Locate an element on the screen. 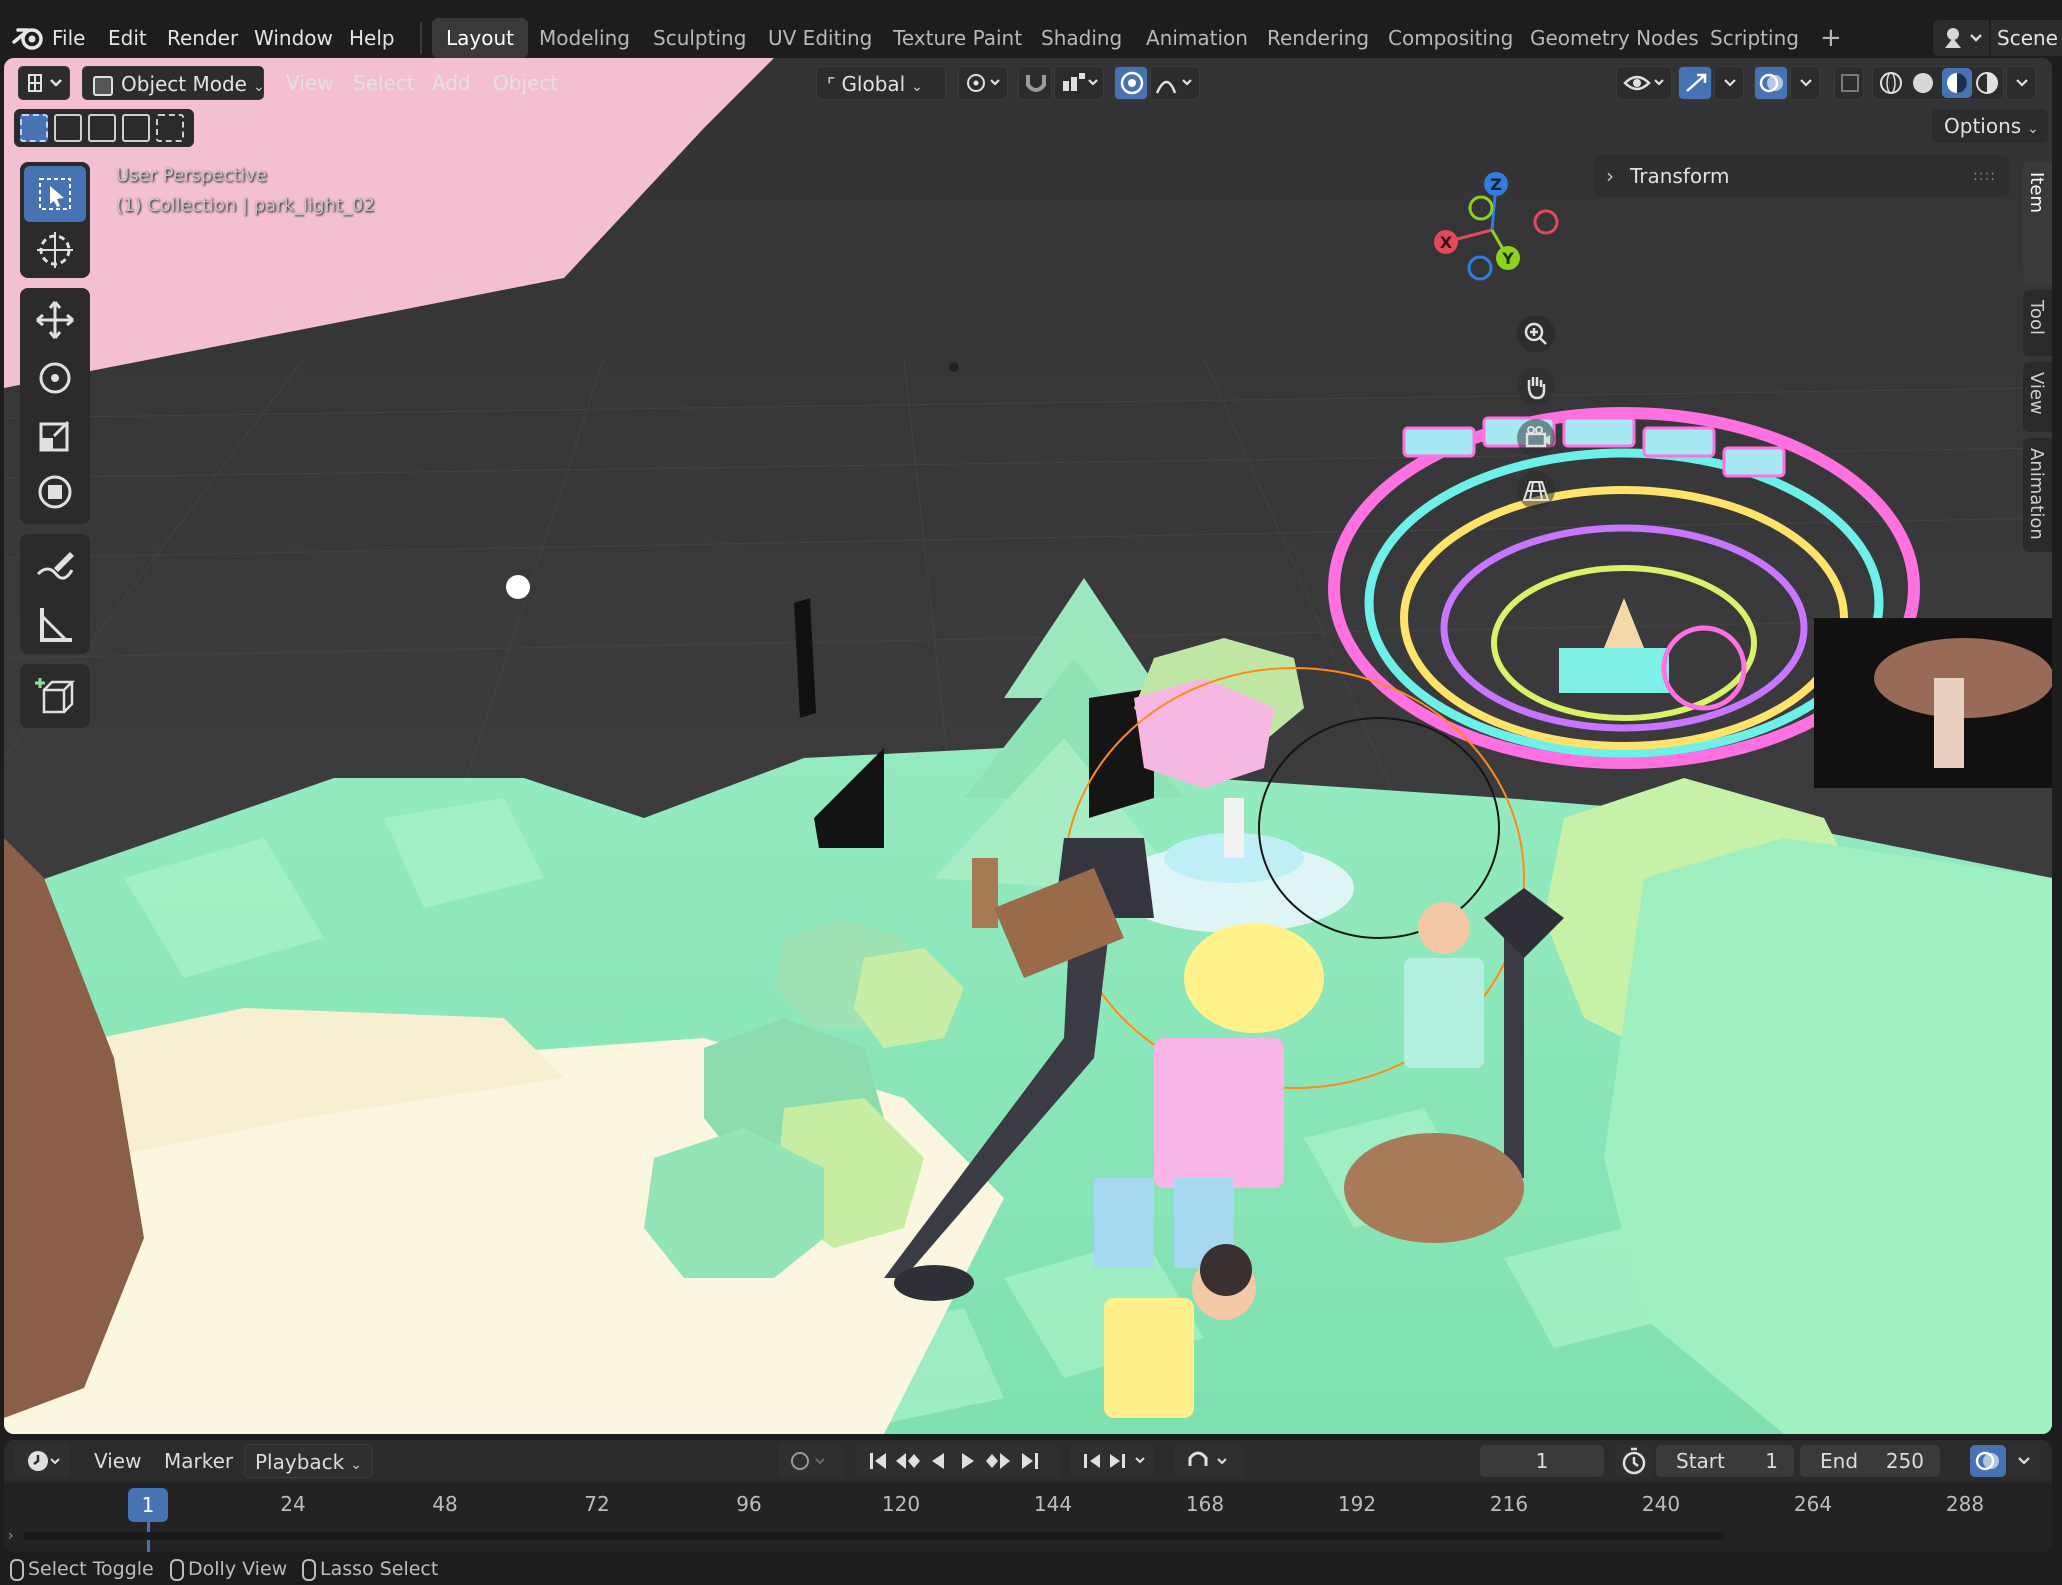  zoom-icon is located at coordinates (1536, 334).